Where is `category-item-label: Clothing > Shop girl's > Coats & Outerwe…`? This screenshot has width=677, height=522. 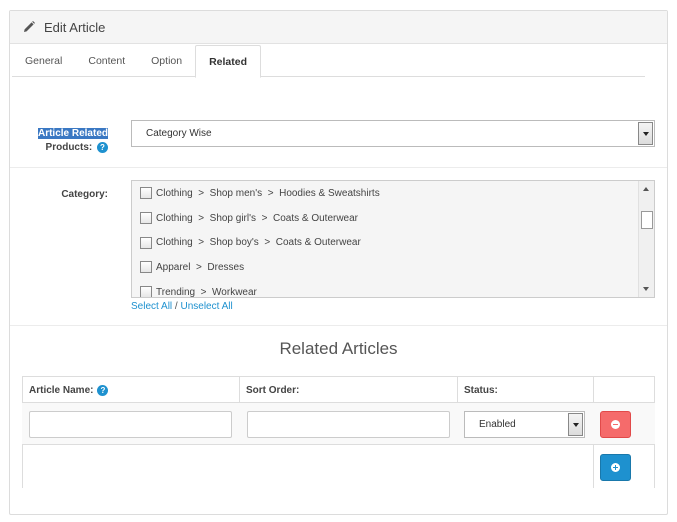
category-item-label: Clothing > Shop girl's > Coats & Outerwe… is located at coordinates (257, 218).